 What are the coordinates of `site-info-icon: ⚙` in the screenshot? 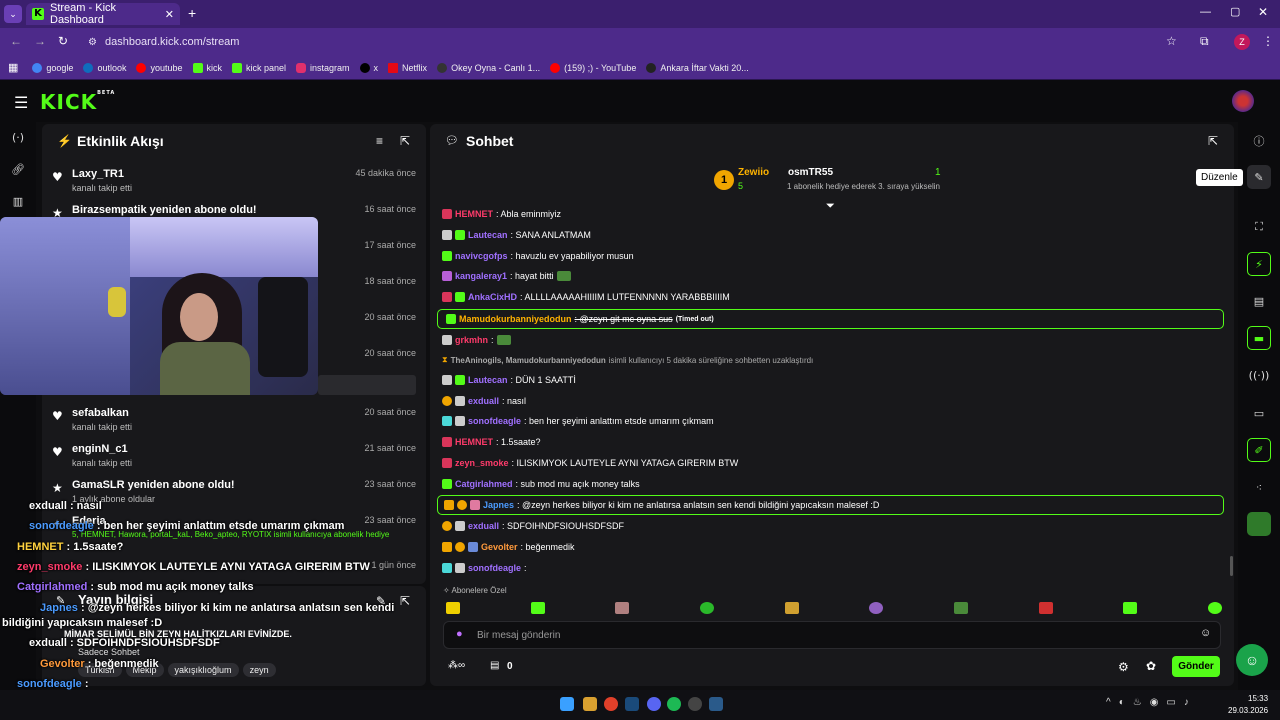 It's located at (92, 42).